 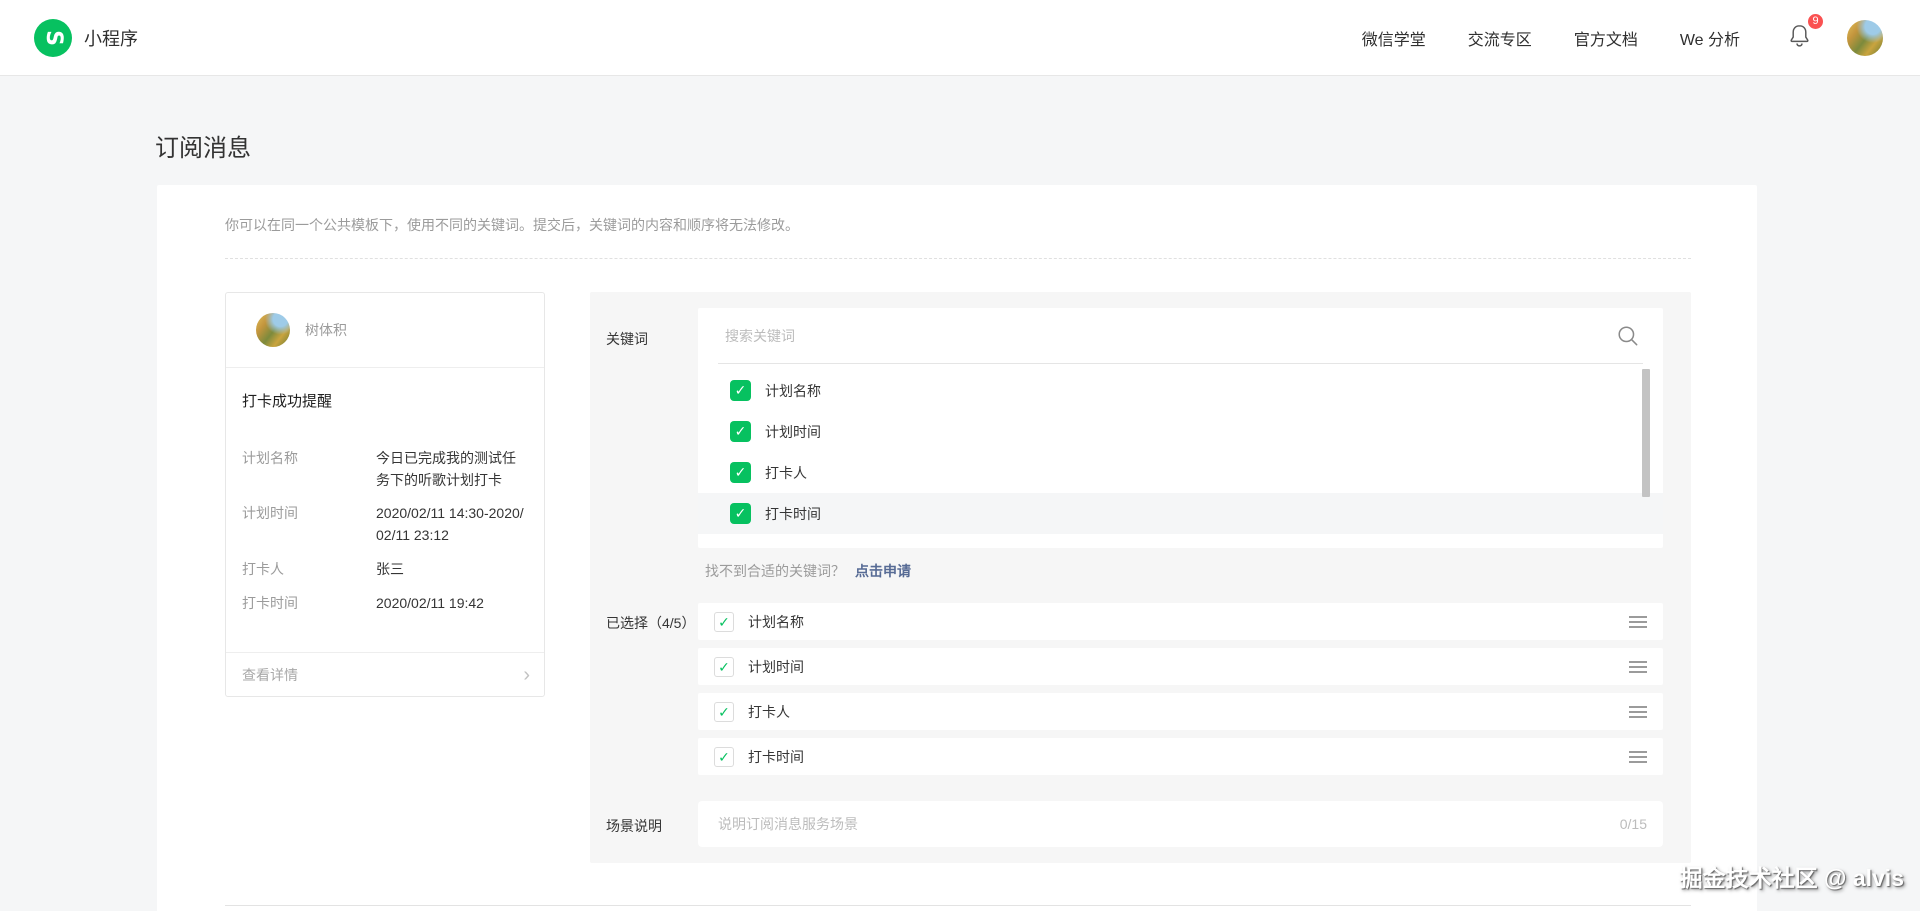 I want to click on keyword-option-row: ✓ 计划名称, so click(x=1180, y=390).